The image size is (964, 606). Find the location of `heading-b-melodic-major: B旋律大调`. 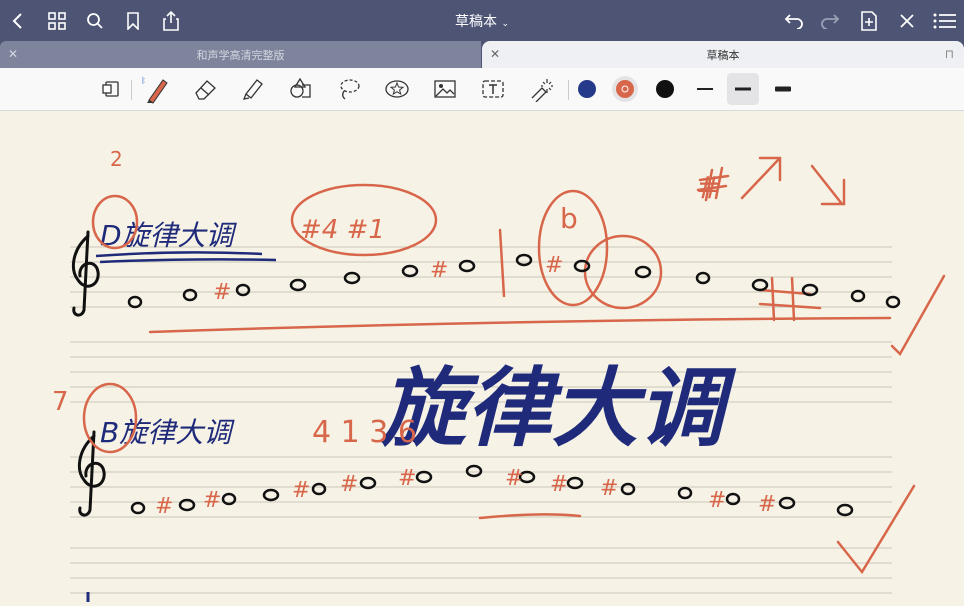

heading-b-melodic-major: B旋律大调 is located at coordinates (167, 432).